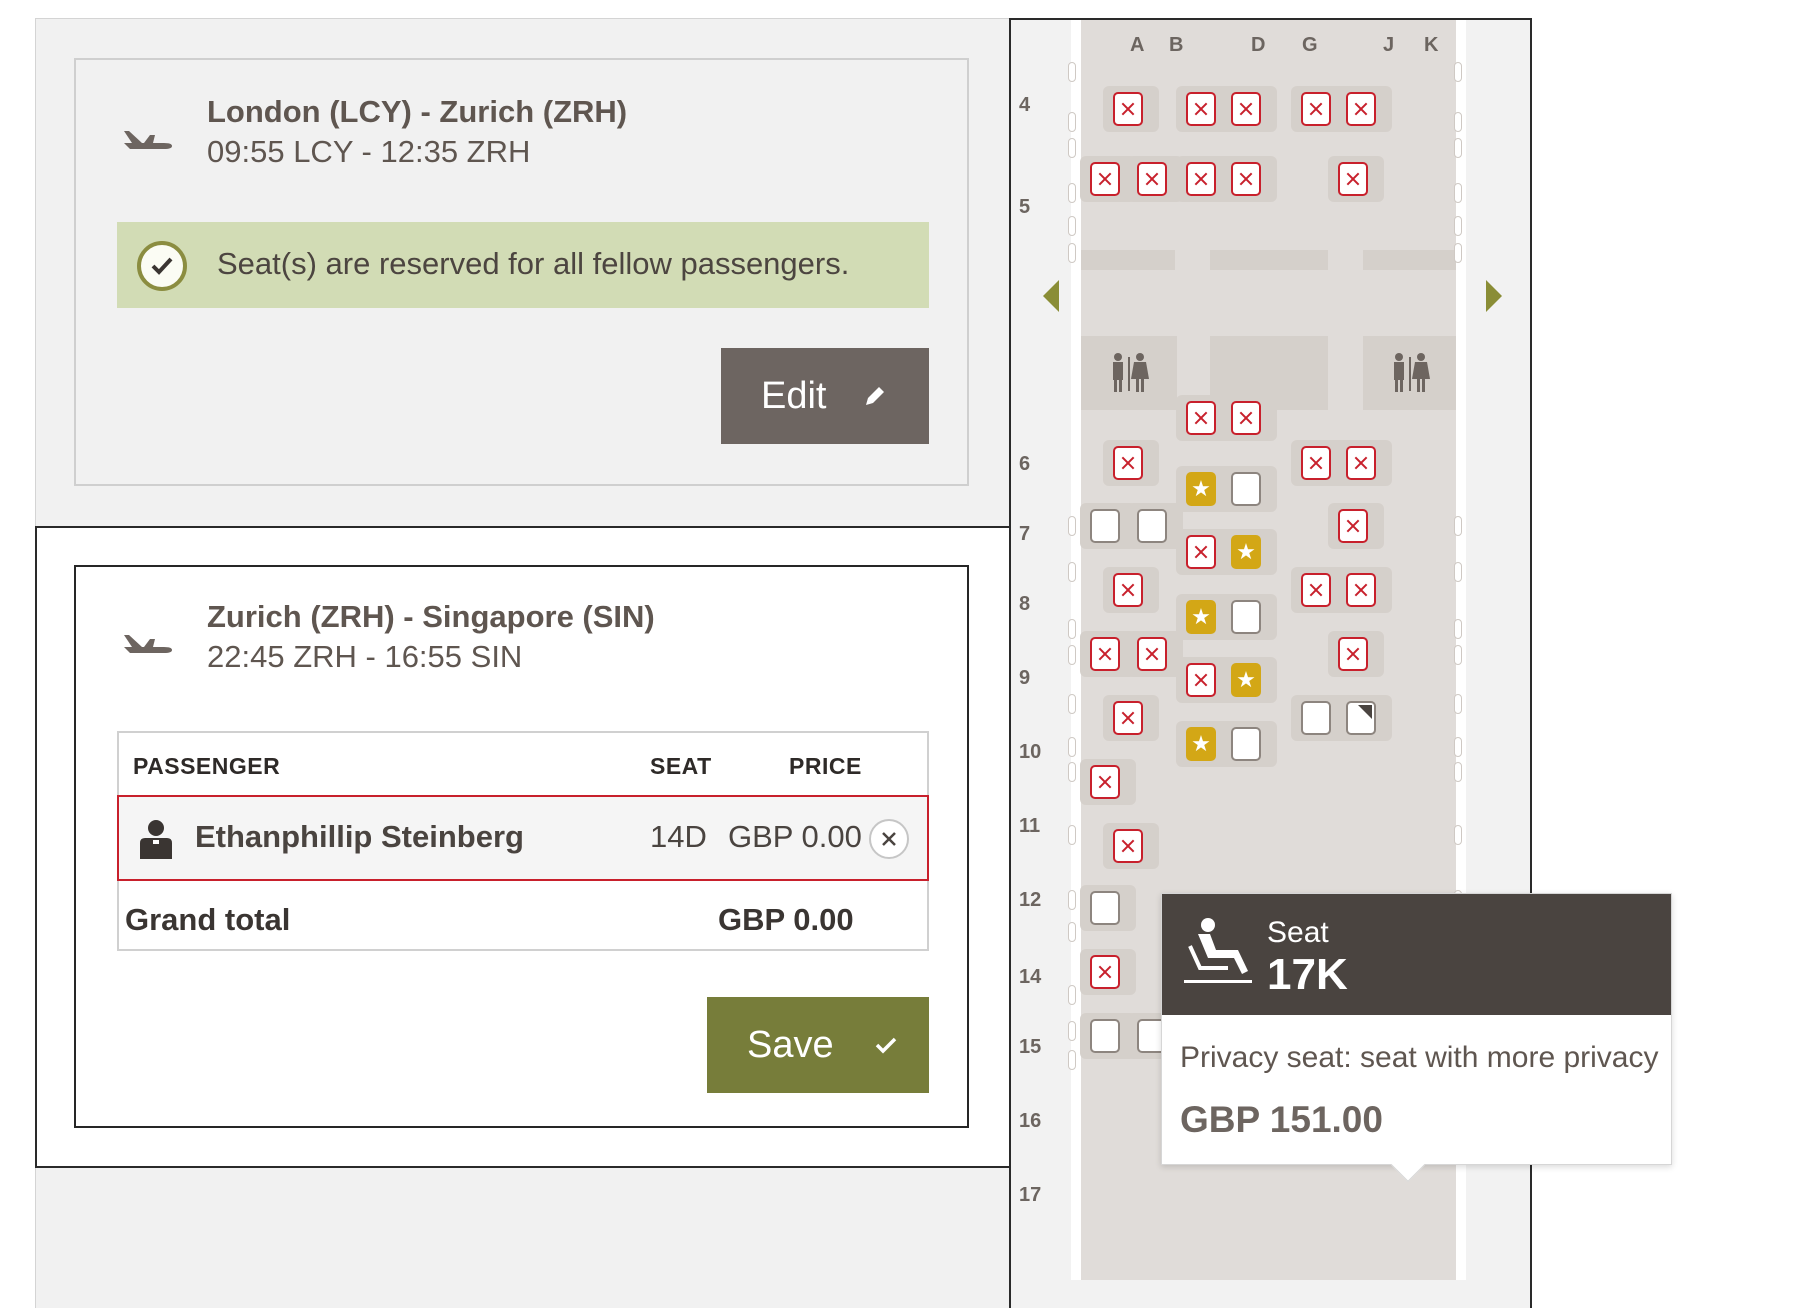 The width and height of the screenshot is (1820, 1308). What do you see at coordinates (1030, 977) in the screenshot?
I see `row-number: 14` at bounding box center [1030, 977].